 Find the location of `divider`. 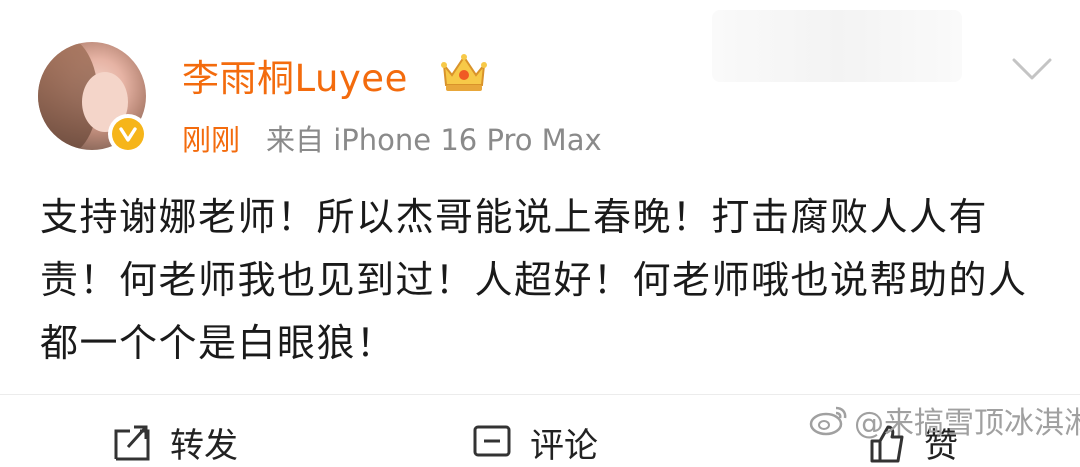

divider is located at coordinates (540, 394).